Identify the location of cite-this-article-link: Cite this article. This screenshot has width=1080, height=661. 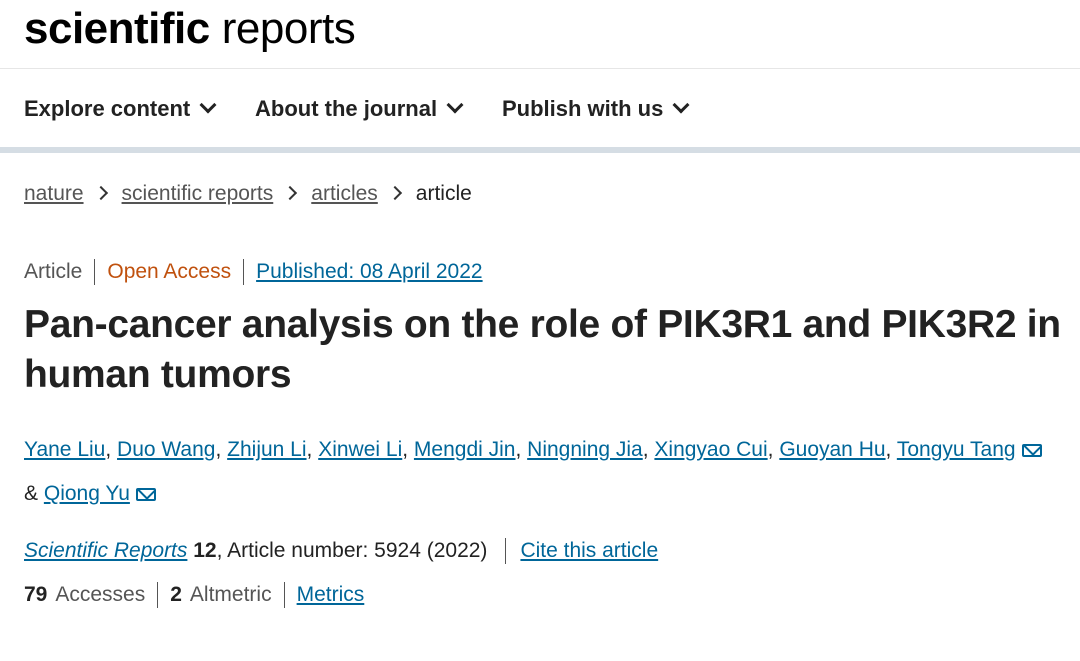
(589, 550).